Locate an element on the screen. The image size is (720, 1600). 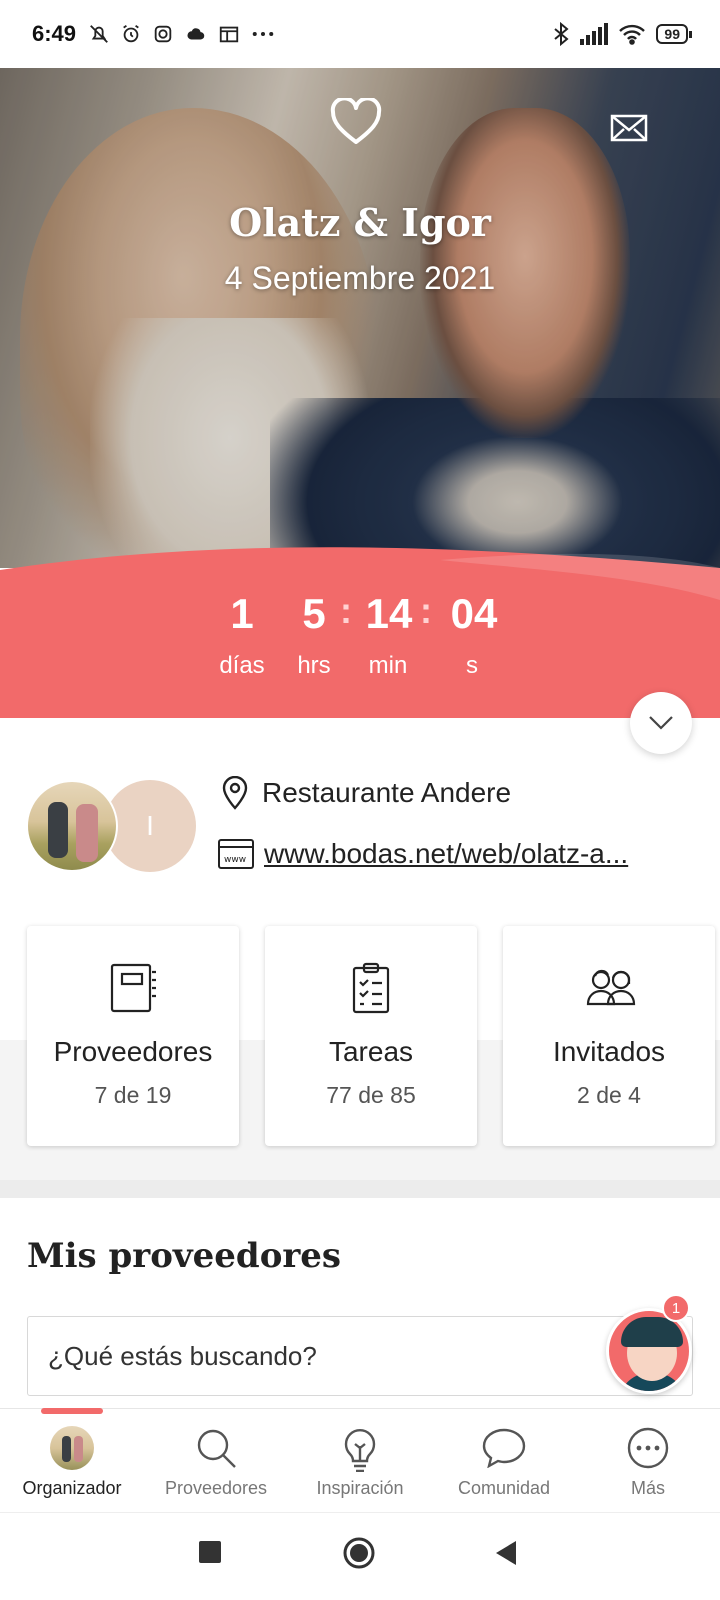
card-proveedores: Proveedores 7 de 19 is located at coordinates (133, 1036).